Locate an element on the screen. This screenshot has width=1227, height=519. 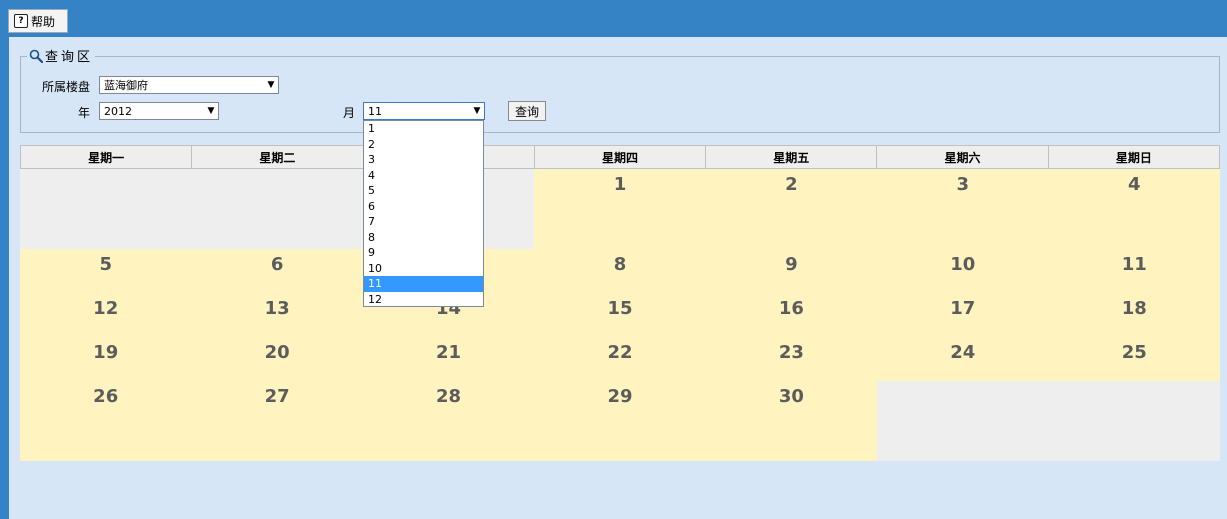
query-button: 查询 is located at coordinates (527, 111).